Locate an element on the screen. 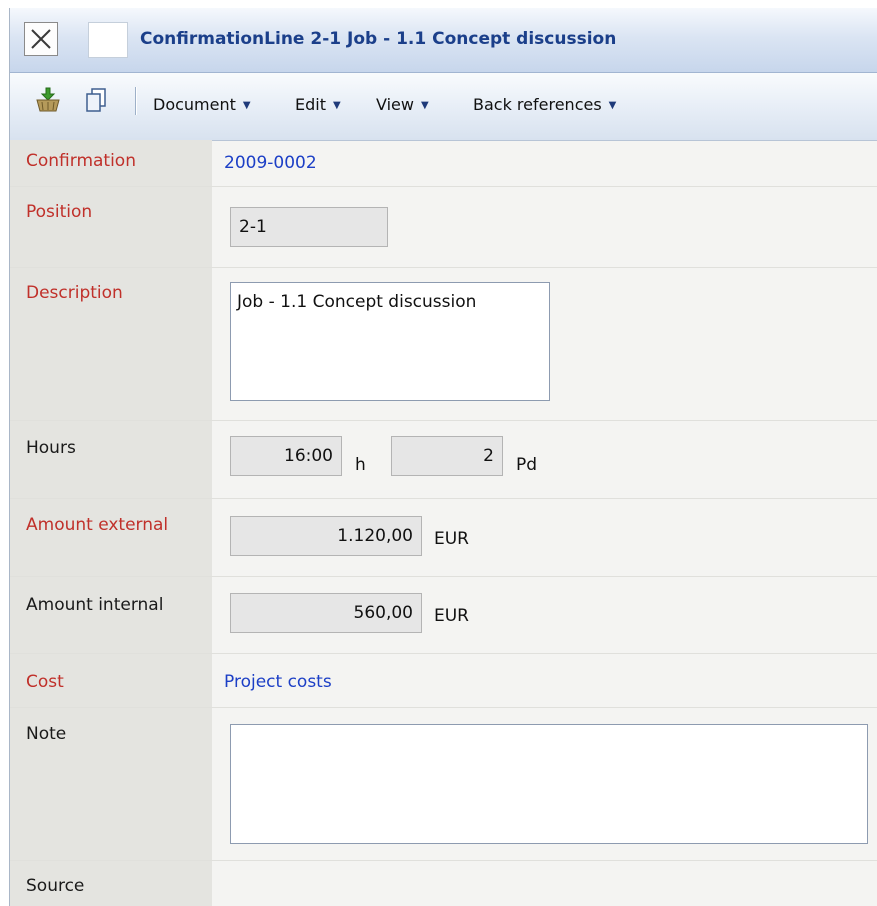 The width and height of the screenshot is (877, 906). menu-edit: Edit ▼ is located at coordinates (318, 104).